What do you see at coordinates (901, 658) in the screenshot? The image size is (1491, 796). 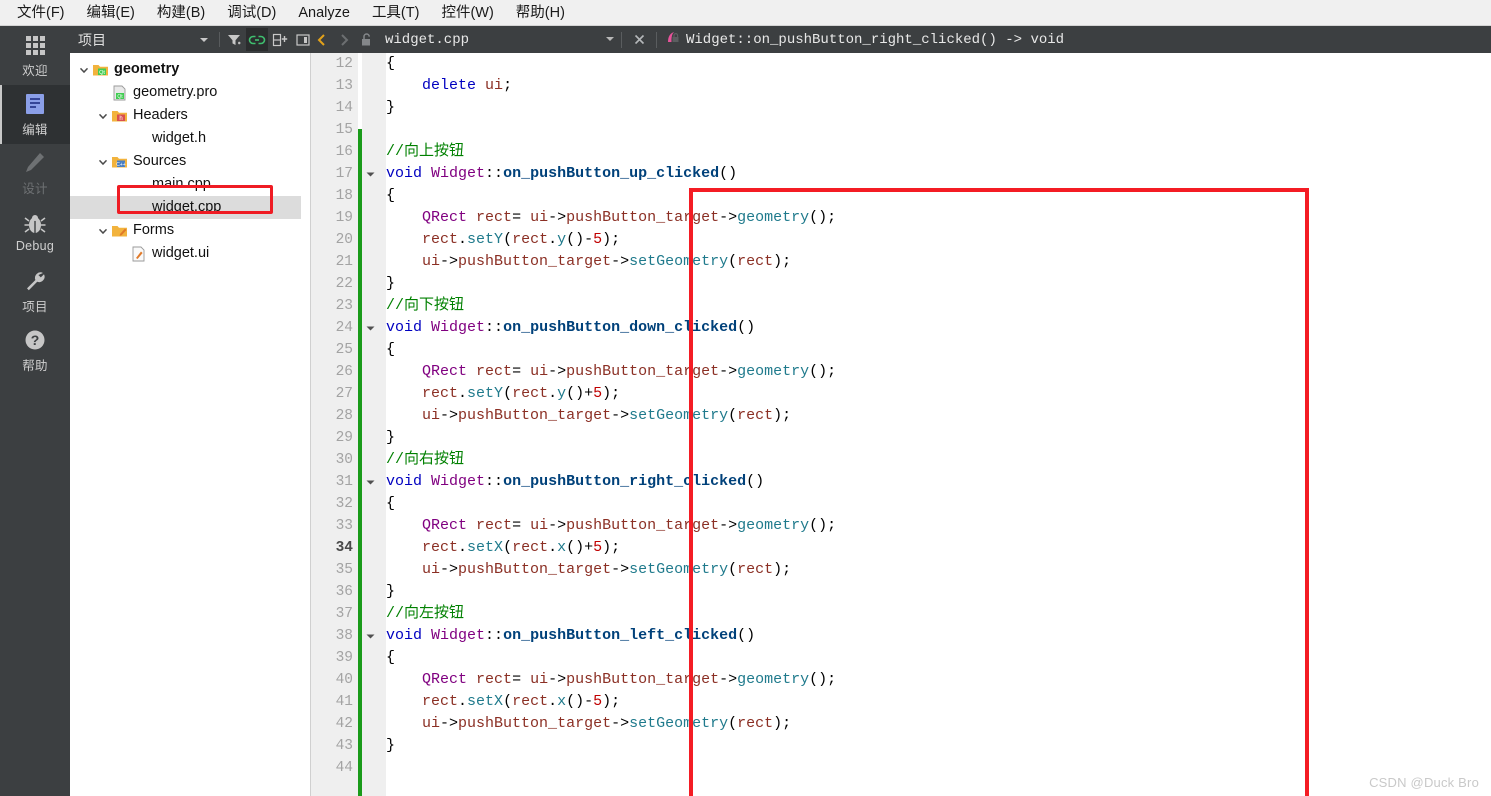 I see `code-line: 39 {` at bounding box center [901, 658].